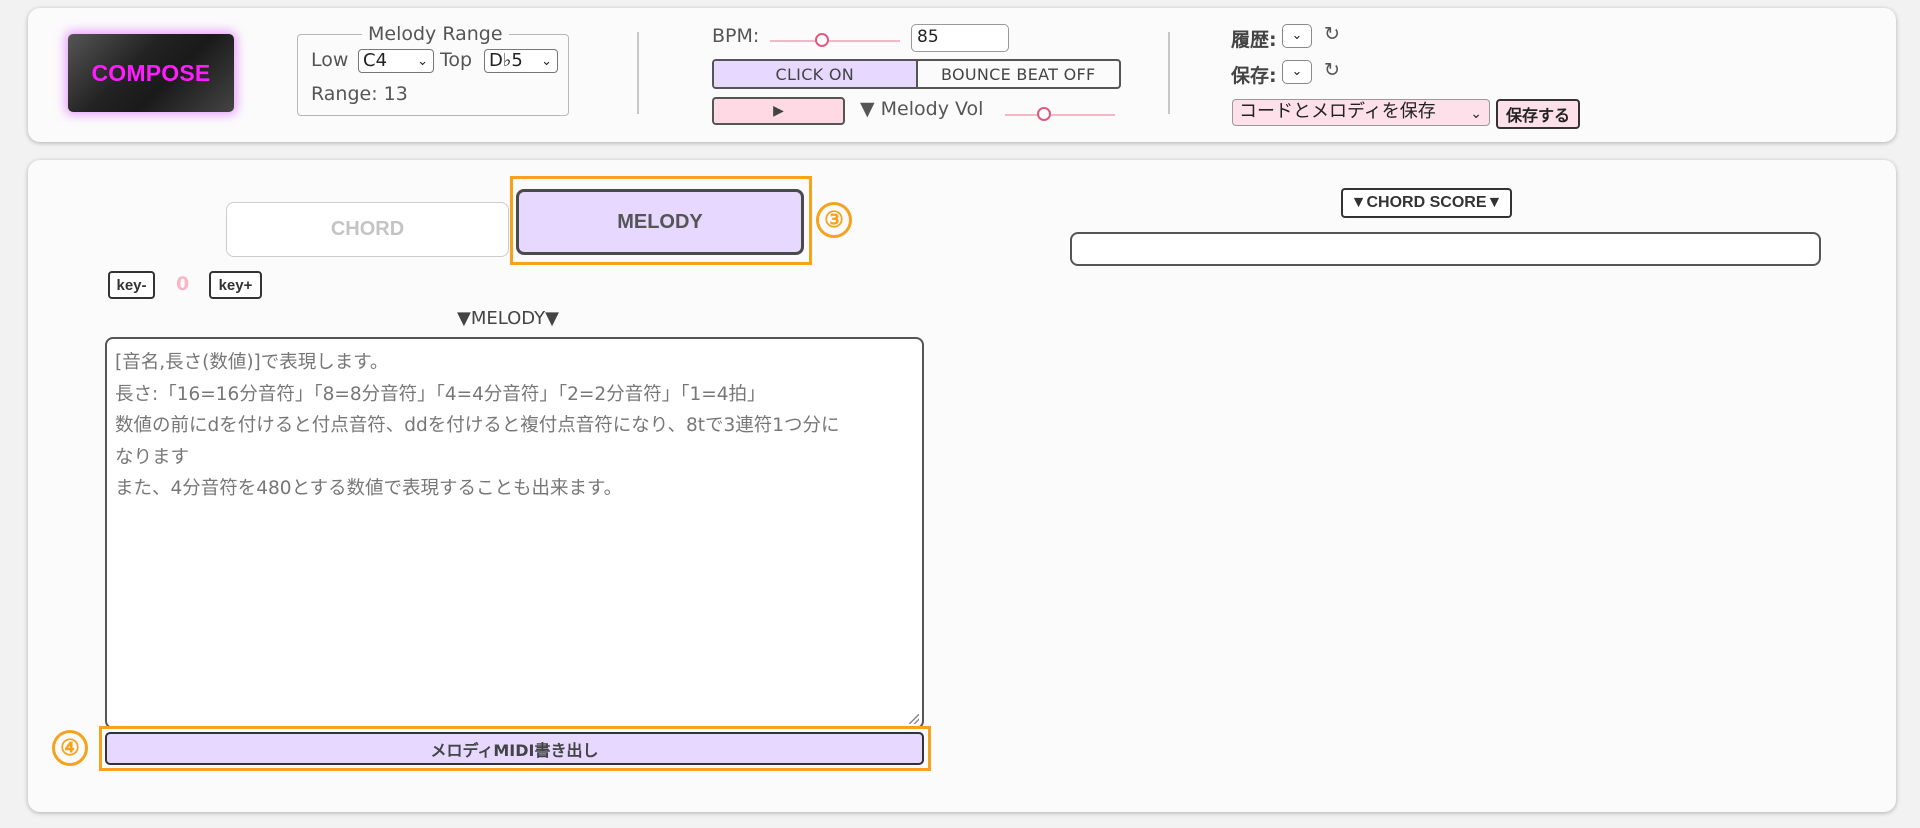 The width and height of the screenshot is (1920, 828). What do you see at coordinates (1538, 114) in the screenshot?
I see `save-button: 保存する` at bounding box center [1538, 114].